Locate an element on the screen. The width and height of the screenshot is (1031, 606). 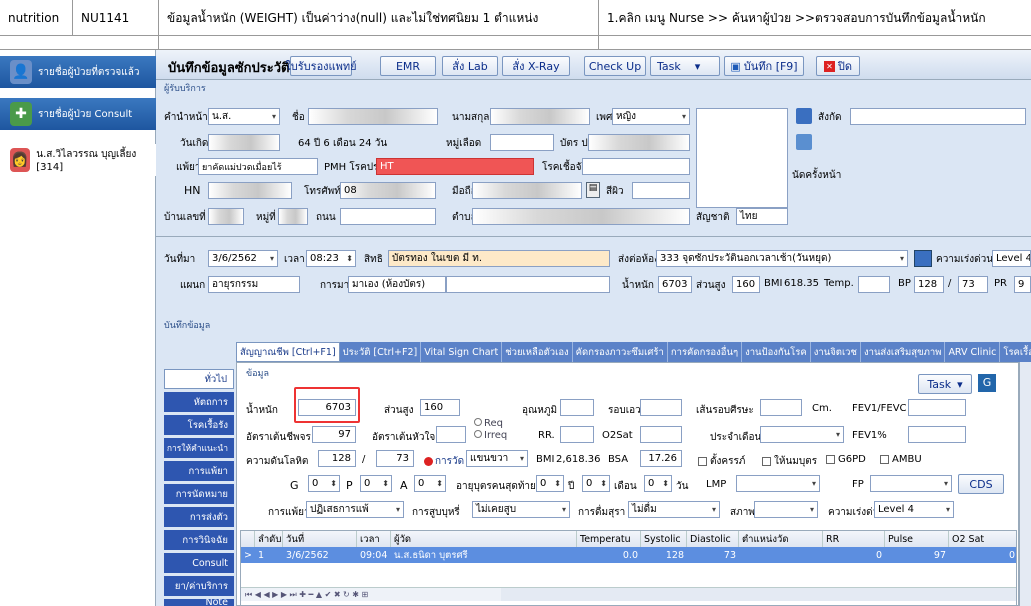
bloodgroup-field is located at coordinates (522, 142).